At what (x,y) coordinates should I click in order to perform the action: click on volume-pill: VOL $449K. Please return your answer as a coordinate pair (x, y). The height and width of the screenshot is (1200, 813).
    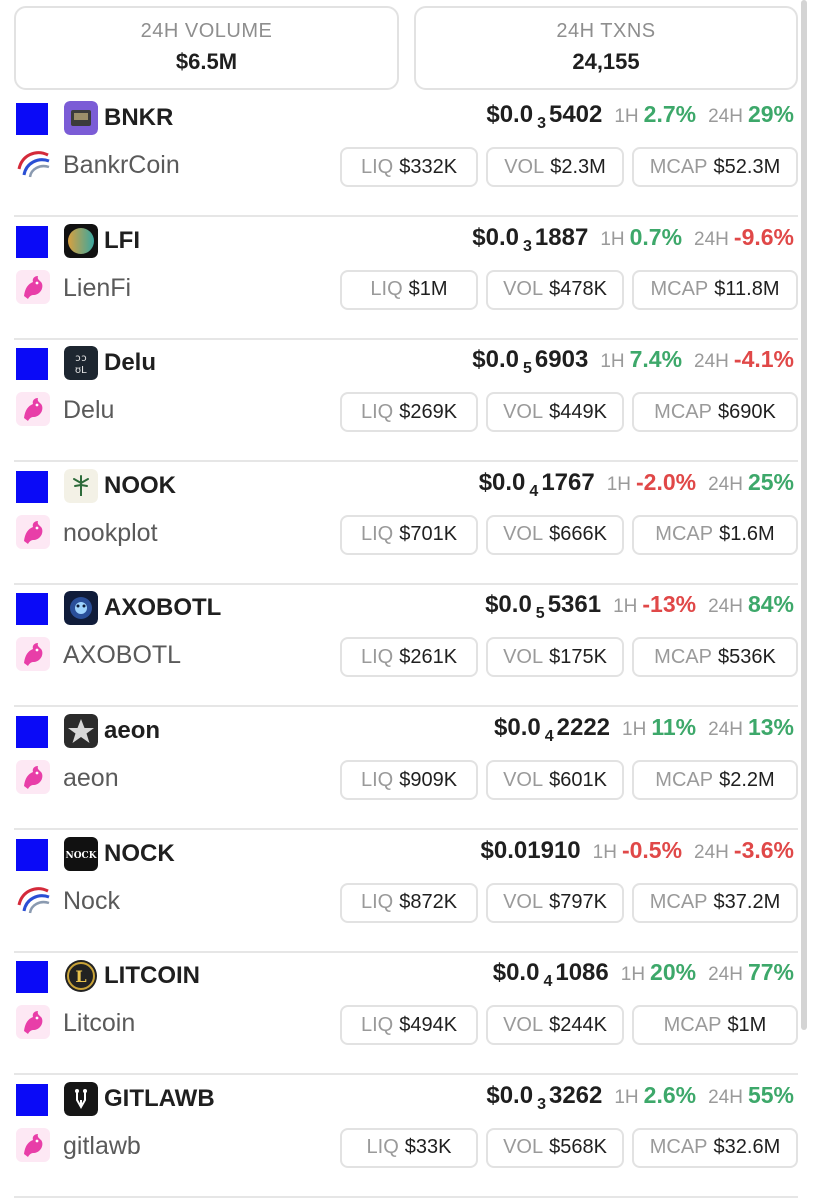
    Looking at the image, I should click on (555, 412).